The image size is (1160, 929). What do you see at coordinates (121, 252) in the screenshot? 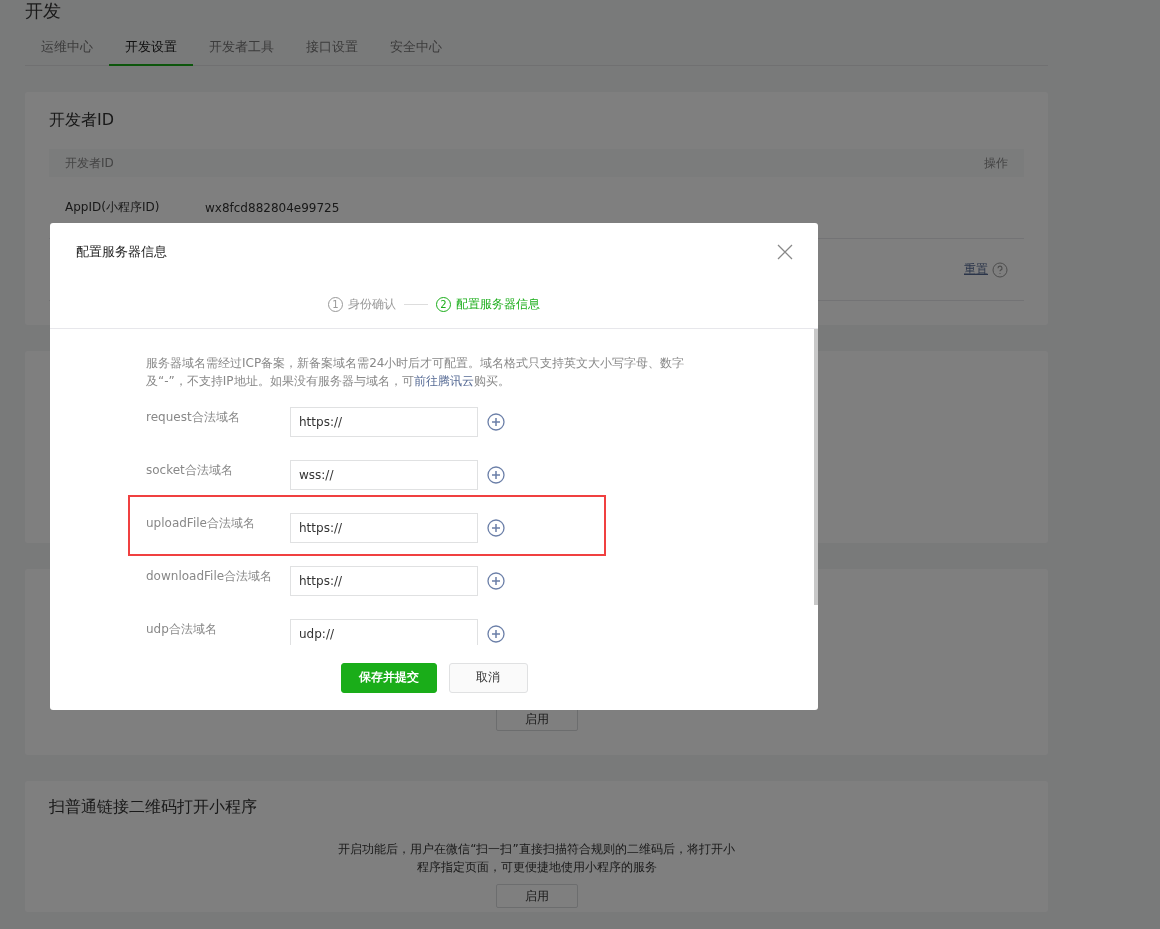
I see `dialog-title: 配置服务器信息` at bounding box center [121, 252].